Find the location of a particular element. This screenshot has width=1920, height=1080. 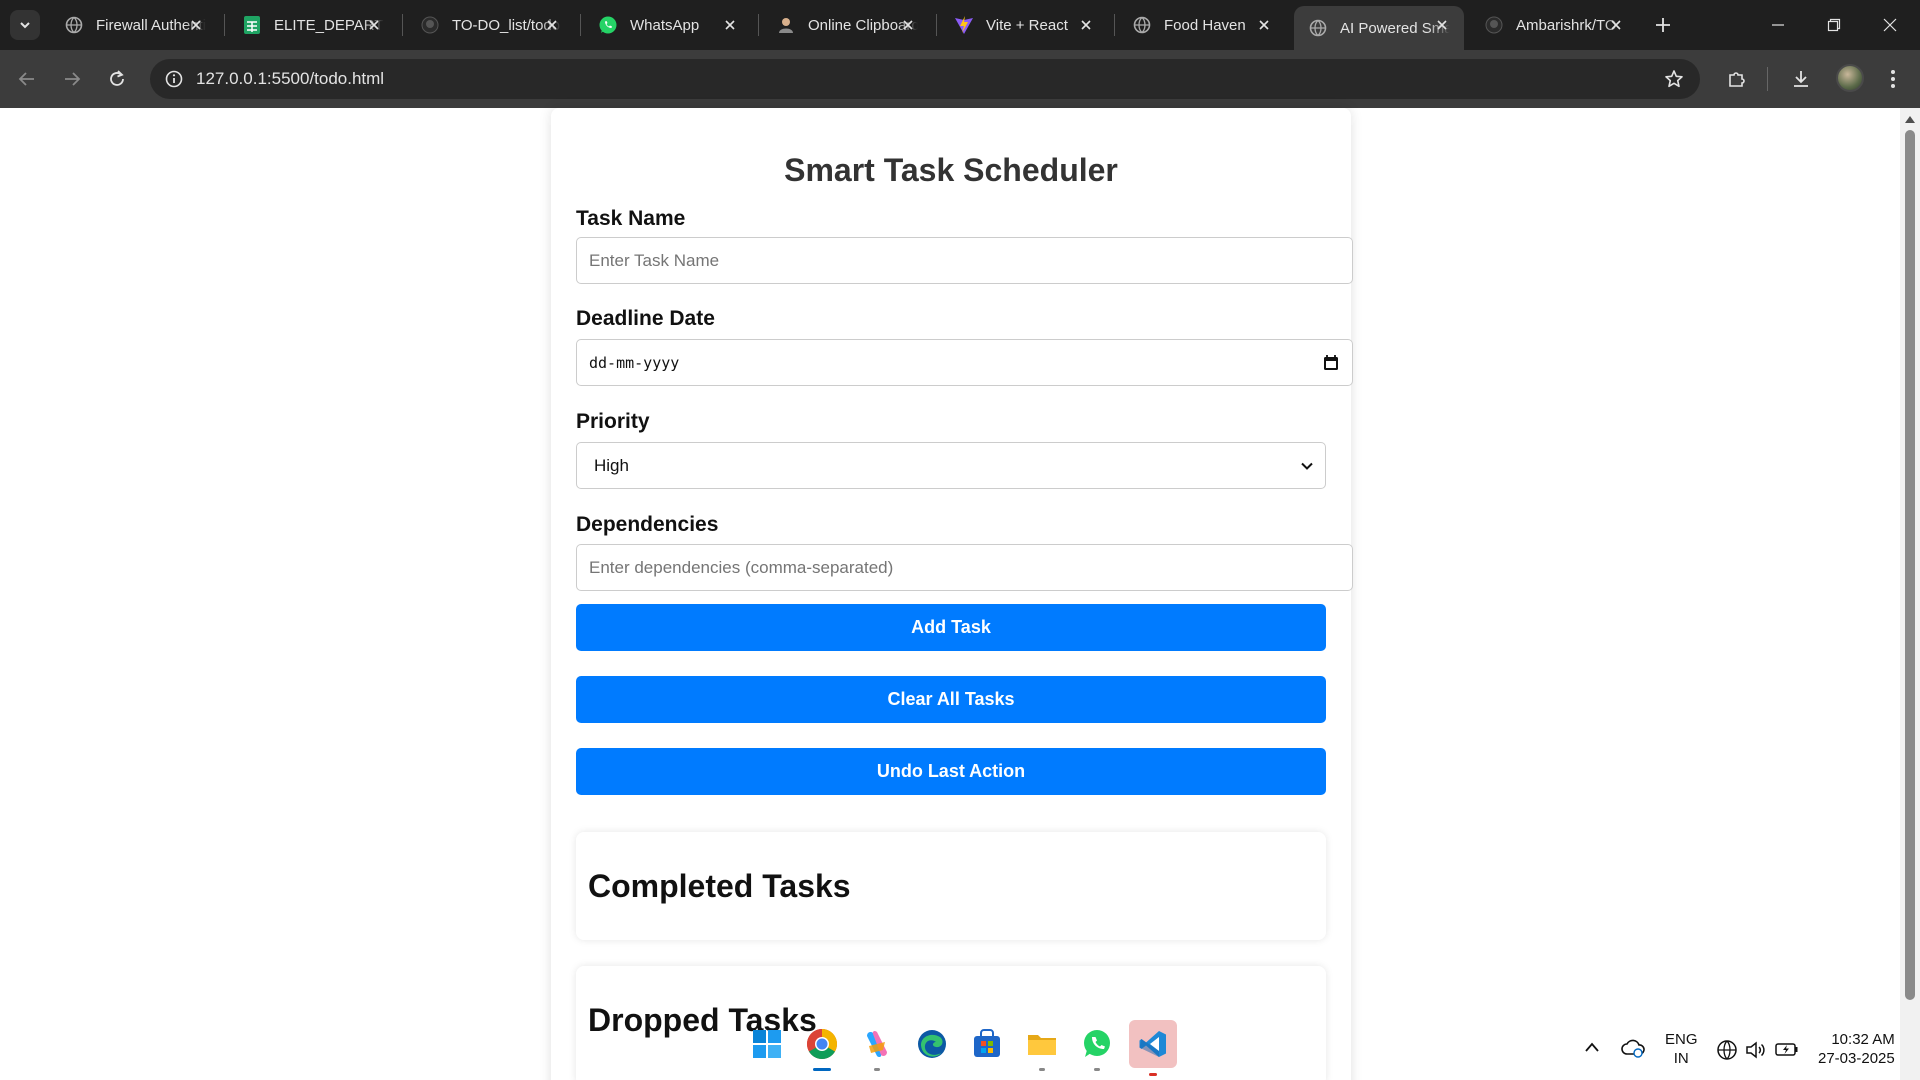

forward-button is located at coordinates (72, 79).